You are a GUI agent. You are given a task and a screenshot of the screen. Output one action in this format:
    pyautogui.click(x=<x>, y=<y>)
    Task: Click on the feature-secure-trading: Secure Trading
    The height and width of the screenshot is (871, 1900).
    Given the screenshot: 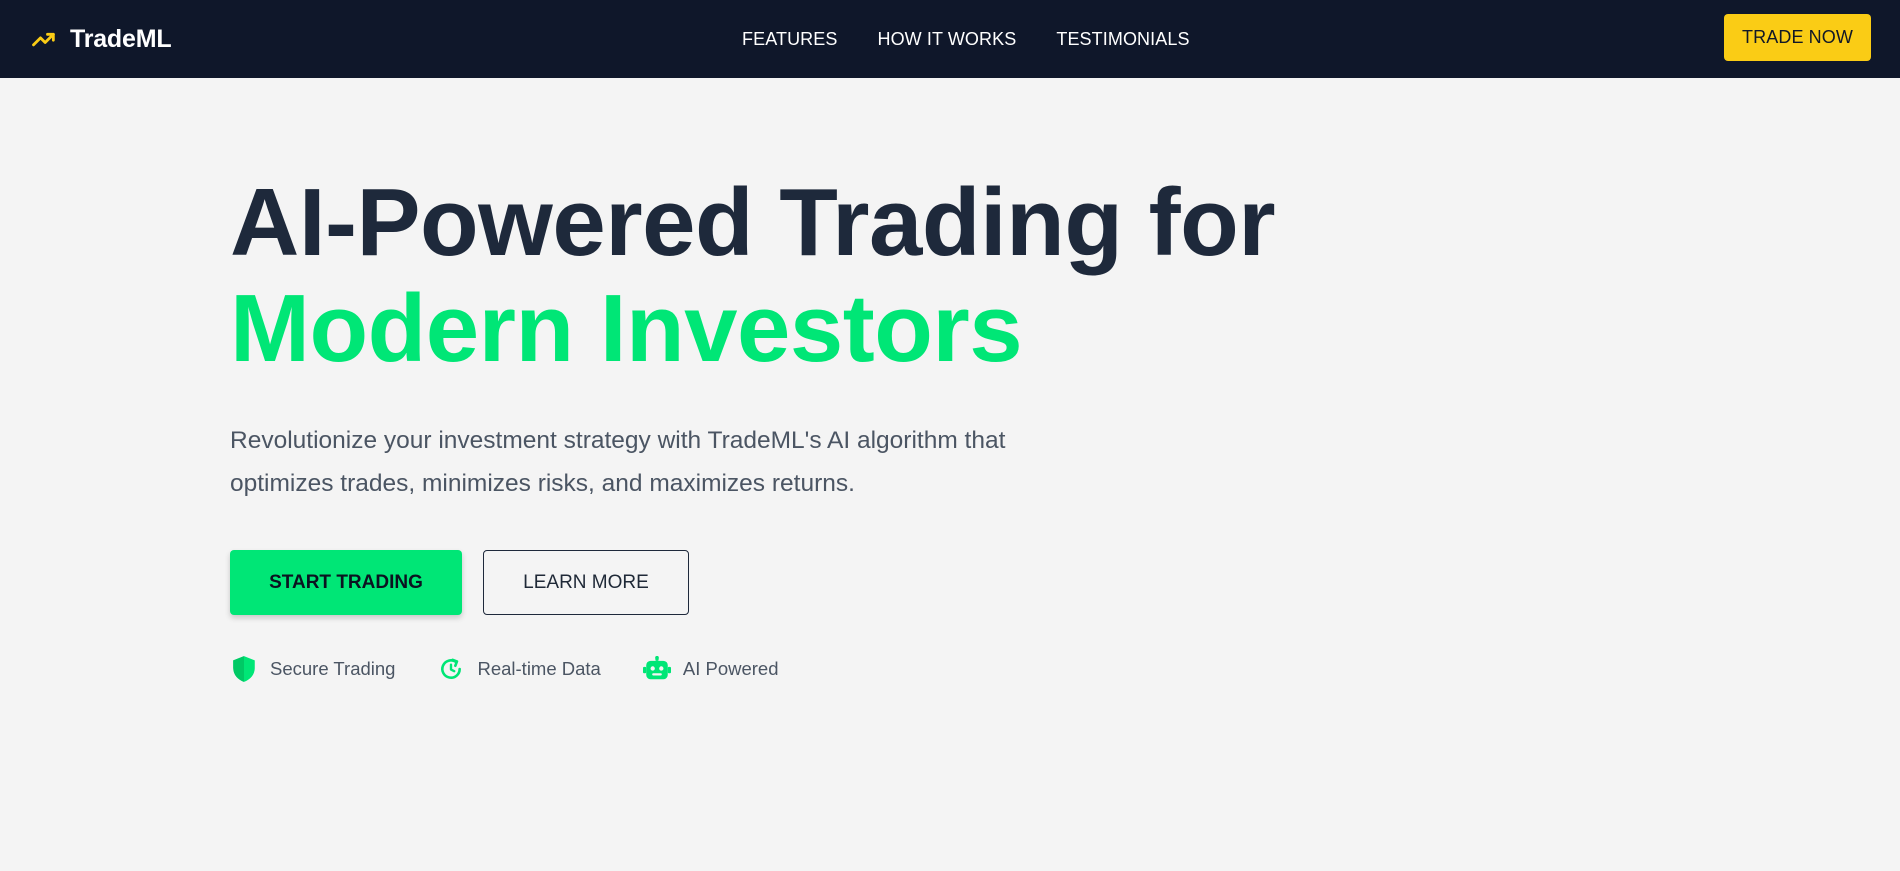 What is the action you would take?
    pyautogui.click(x=312, y=669)
    